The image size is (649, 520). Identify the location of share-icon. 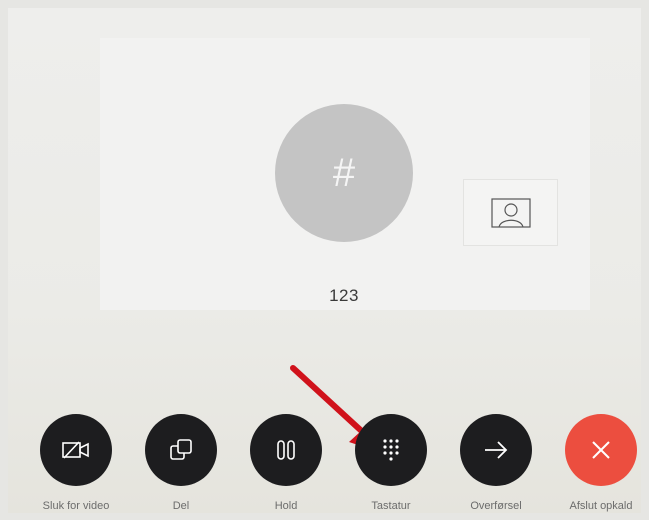
(181, 449).